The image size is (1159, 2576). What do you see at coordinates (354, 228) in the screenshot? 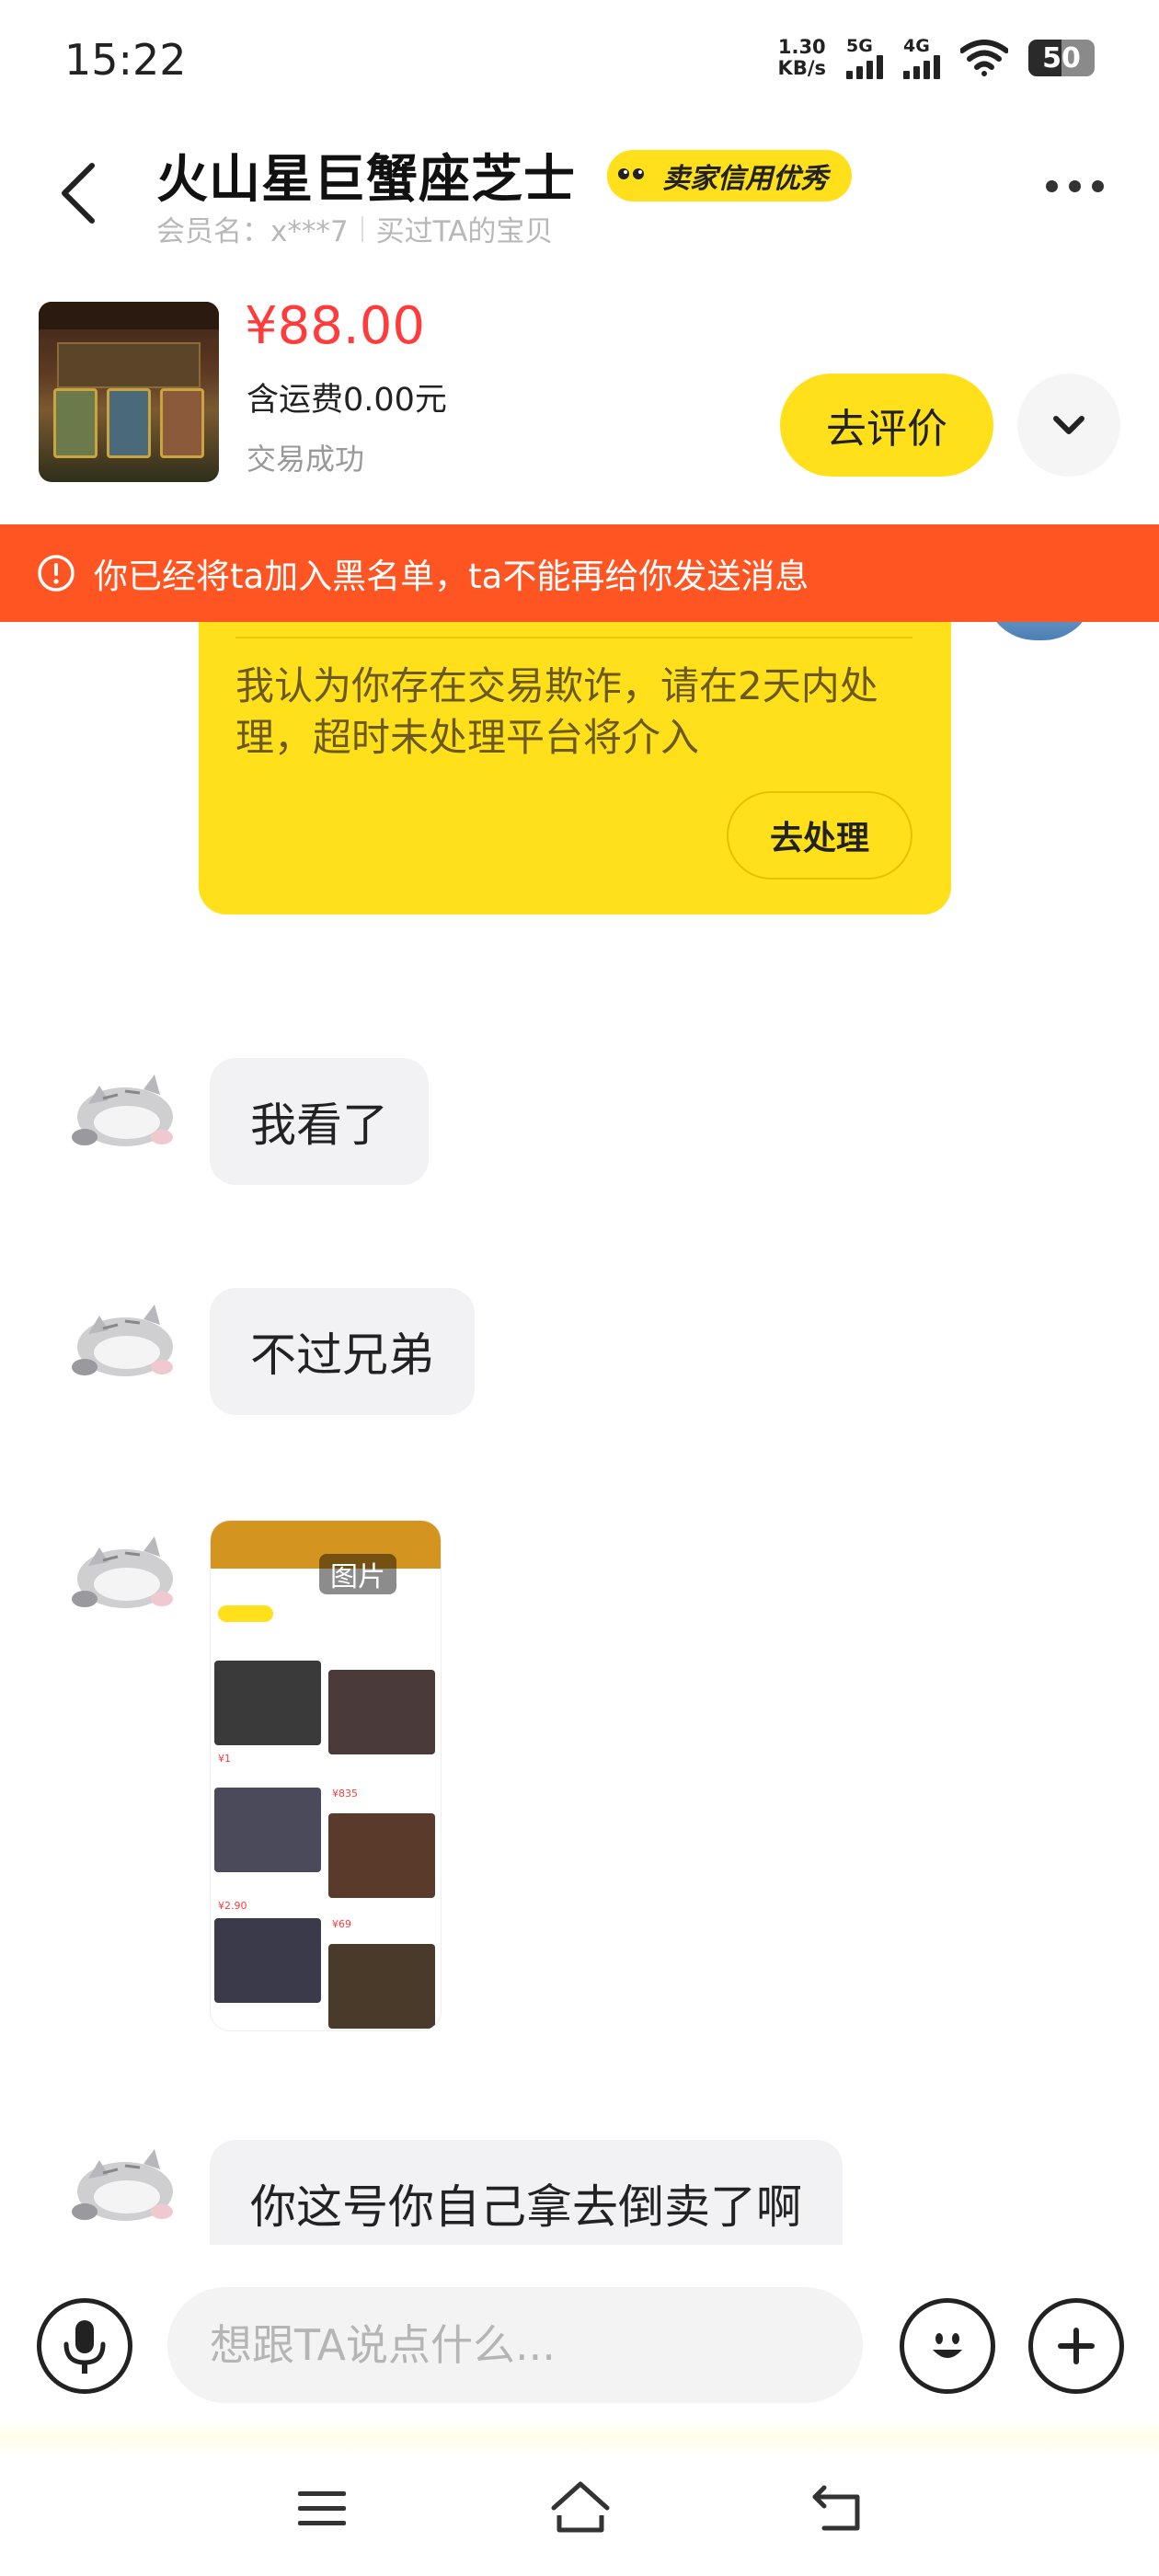
I see `seller-sub-info: 会员名：x***7 买过TA的宝贝` at bounding box center [354, 228].